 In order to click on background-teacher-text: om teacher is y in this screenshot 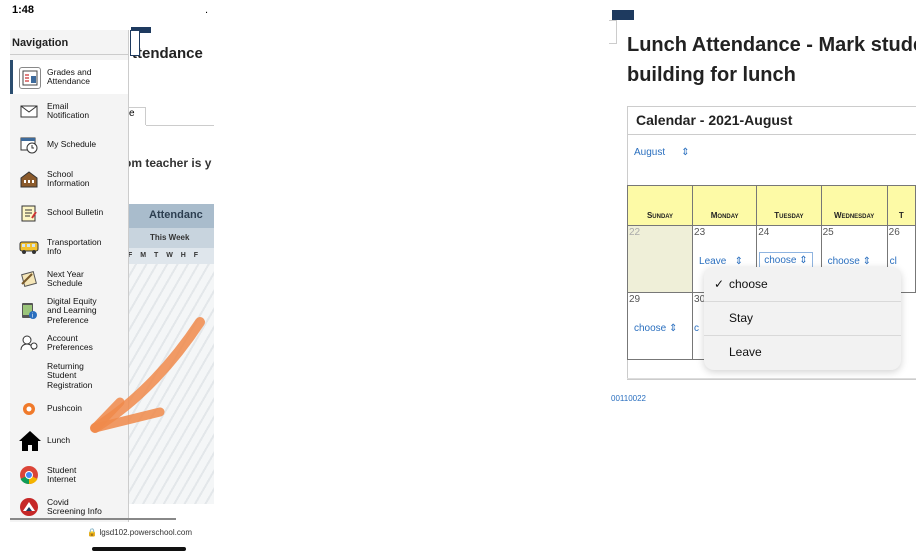, I will do `click(170, 163)`.